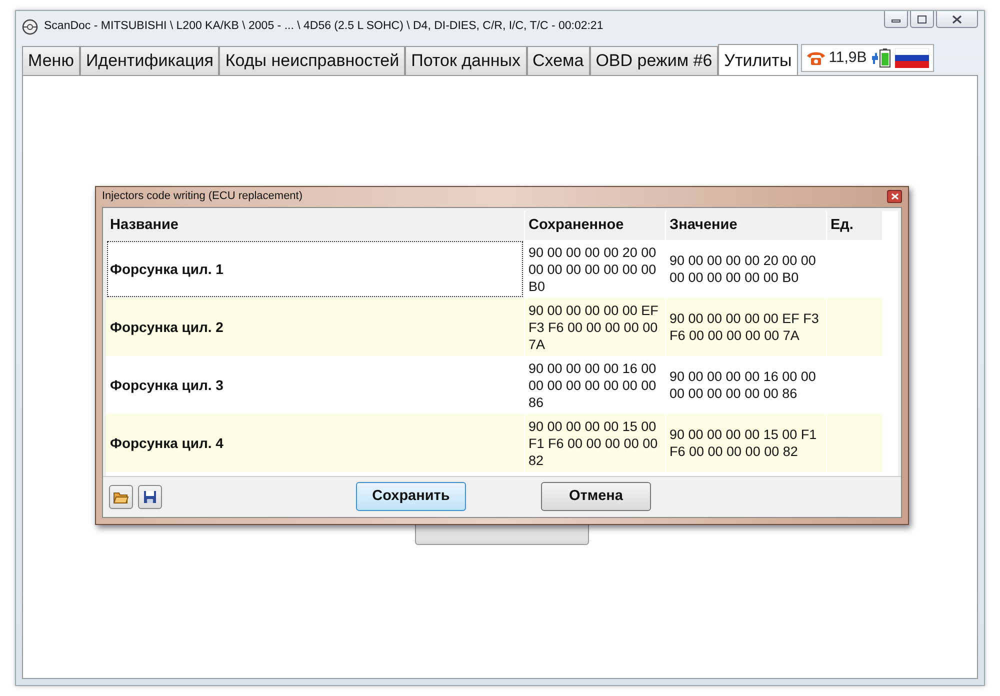 This screenshot has height=696, width=1000. I want to click on minimize-button, so click(896, 19).